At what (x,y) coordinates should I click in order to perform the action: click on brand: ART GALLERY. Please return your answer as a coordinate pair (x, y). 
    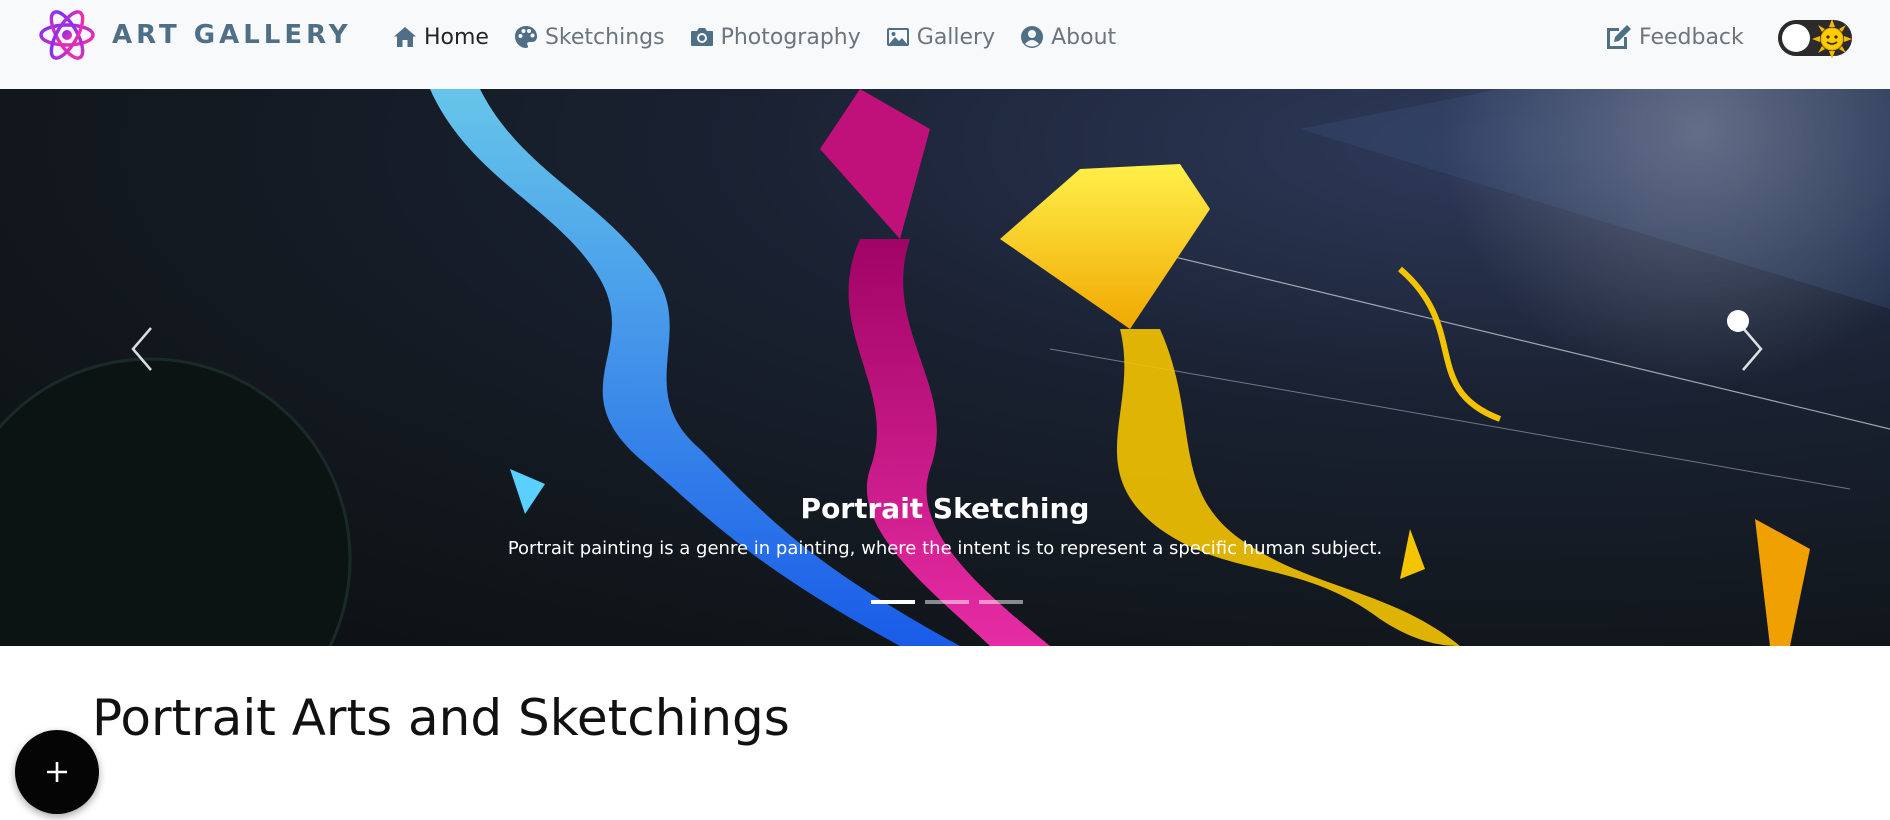
    Looking at the image, I should click on (195, 35).